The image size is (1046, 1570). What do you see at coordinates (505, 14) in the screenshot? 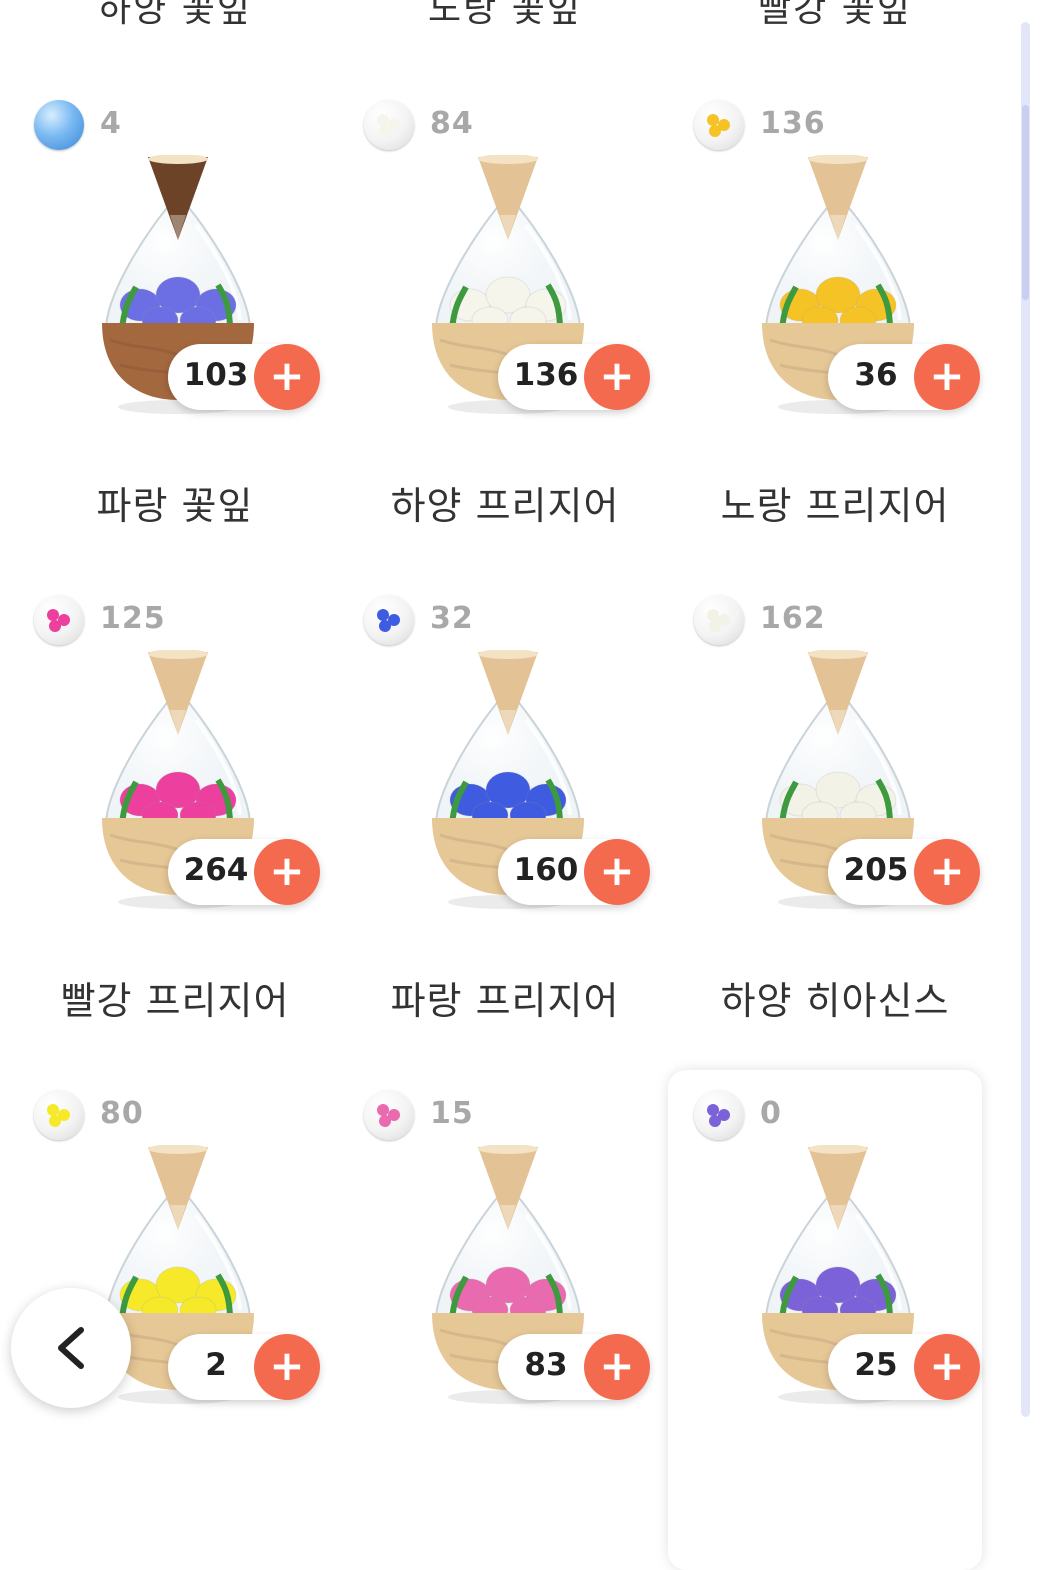
I see `header-label-2: 노랑 꽃잎` at bounding box center [505, 14].